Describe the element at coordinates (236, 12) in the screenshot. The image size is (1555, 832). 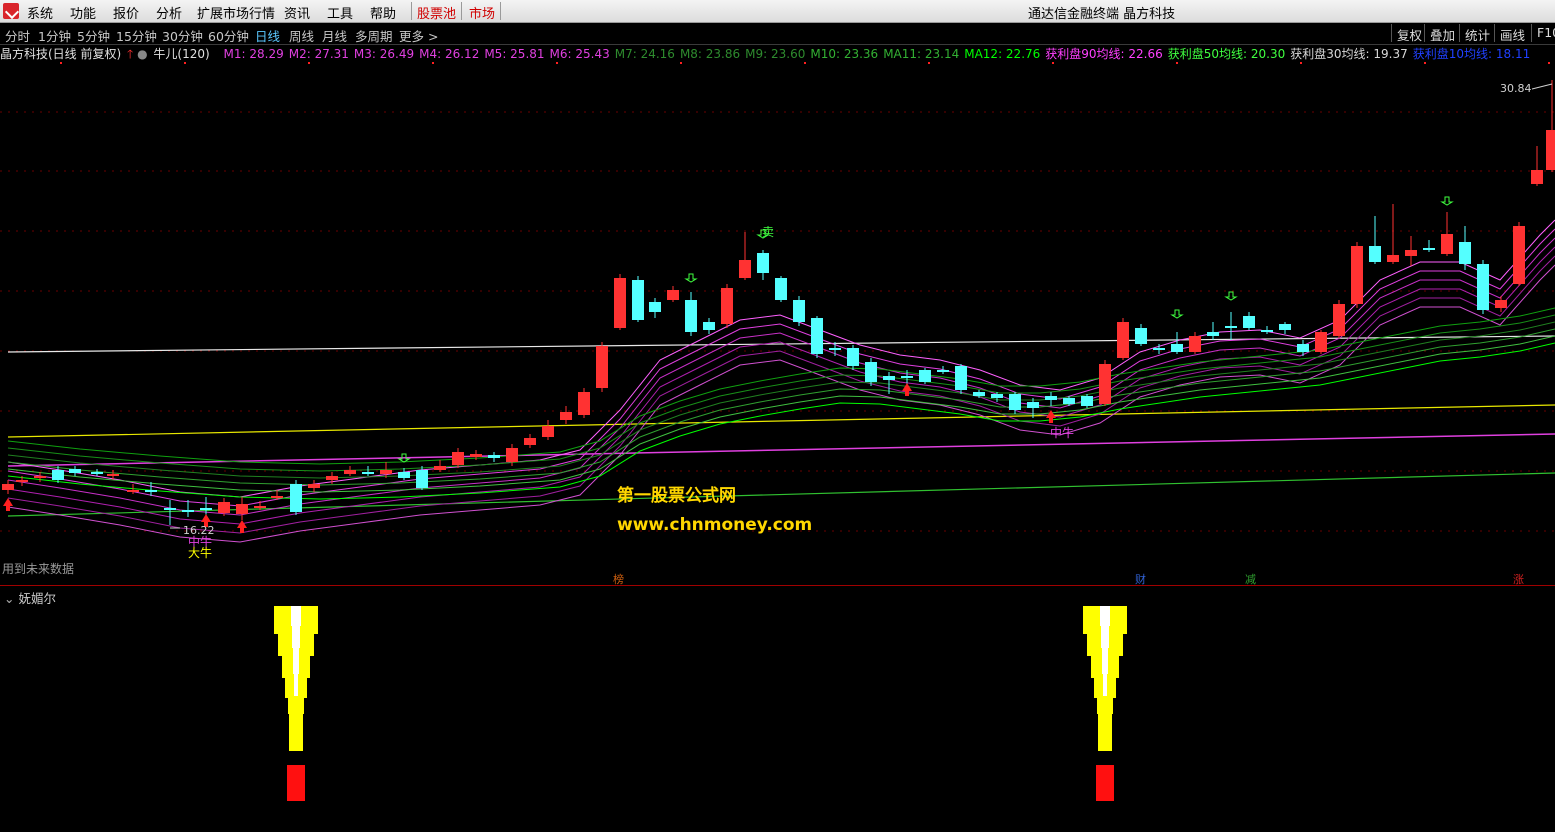
I see `menu-extended-market: 扩展市场行情` at that location.